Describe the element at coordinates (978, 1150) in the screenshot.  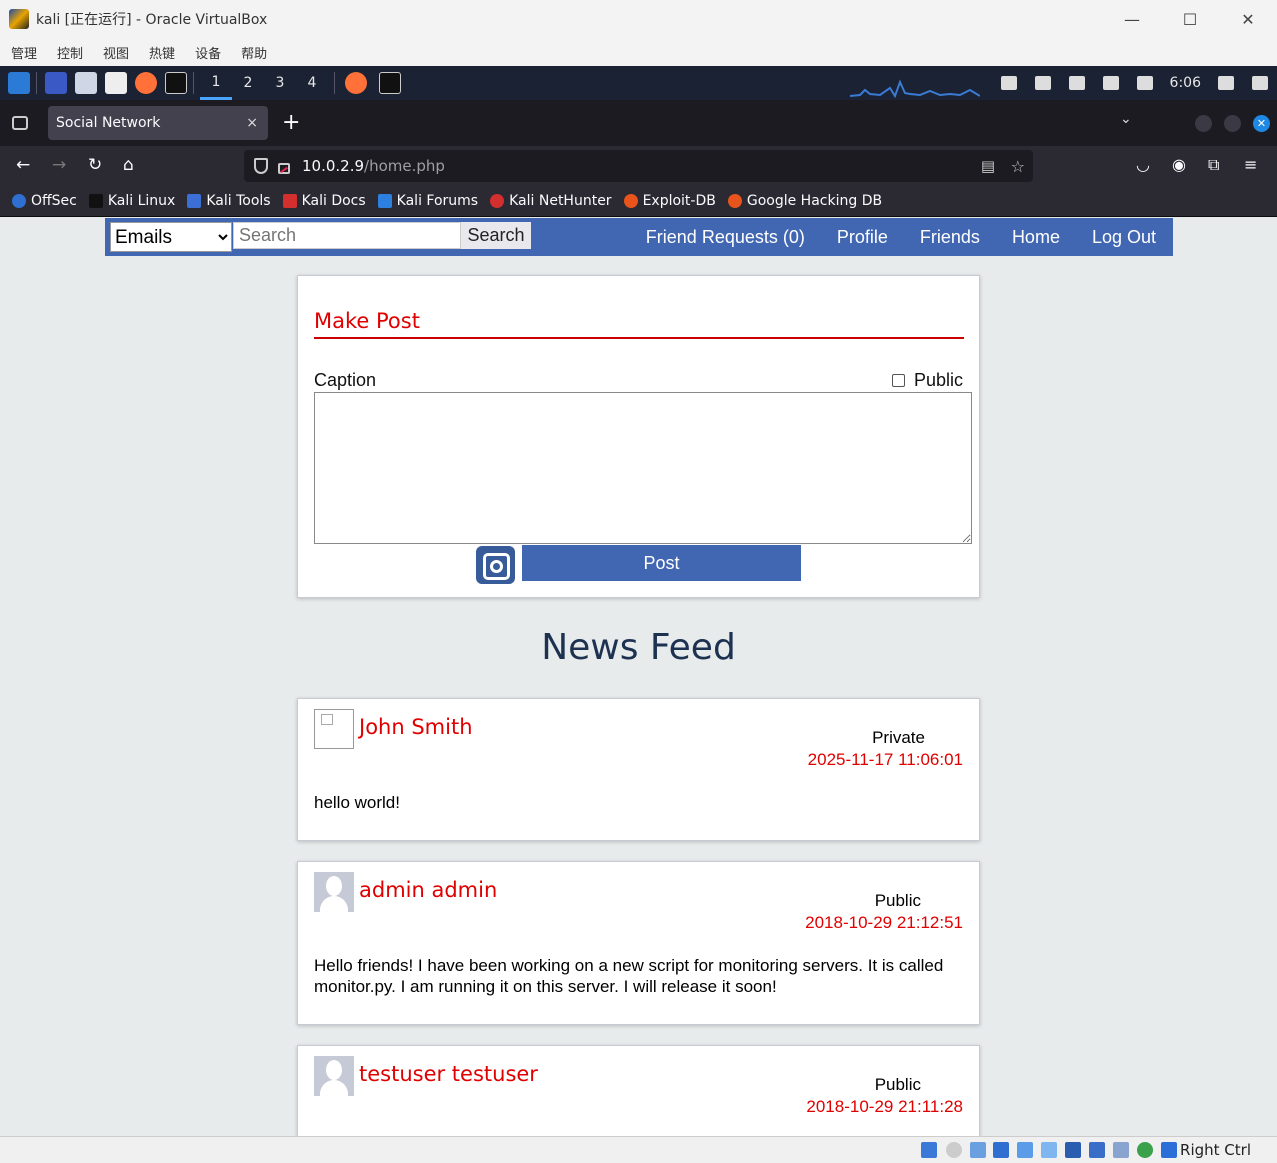
I see `audio-icon` at that location.